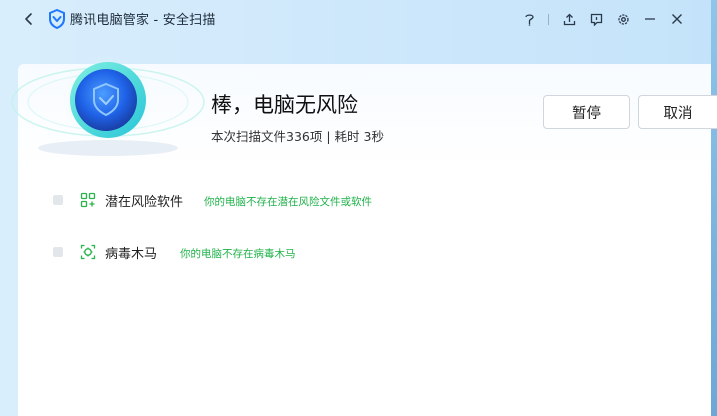 The width and height of the screenshot is (717, 416). I want to click on window-title: 腾讯电脑管家 - 安全扫描, so click(143, 20).